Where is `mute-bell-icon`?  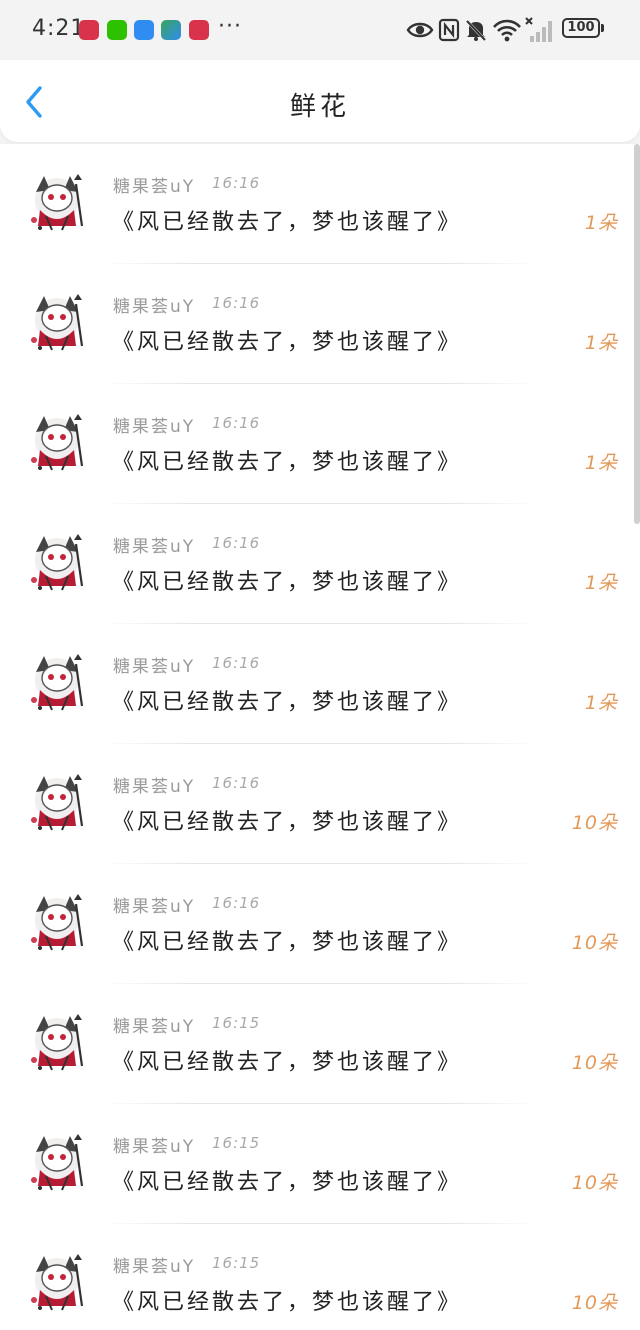
mute-bell-icon is located at coordinates (476, 30).